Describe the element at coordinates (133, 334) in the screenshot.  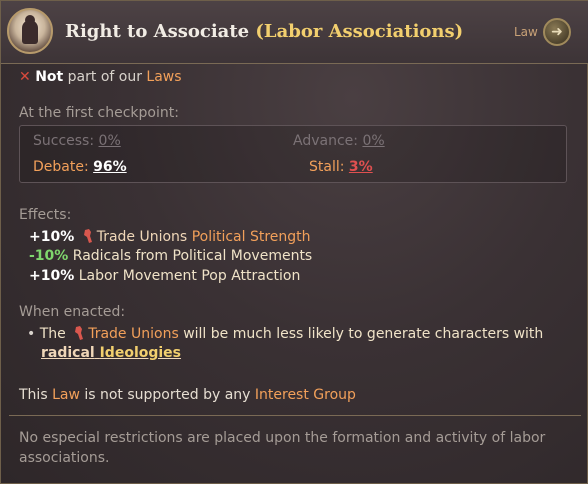
I see `enacted-group: Trade Unions` at that location.